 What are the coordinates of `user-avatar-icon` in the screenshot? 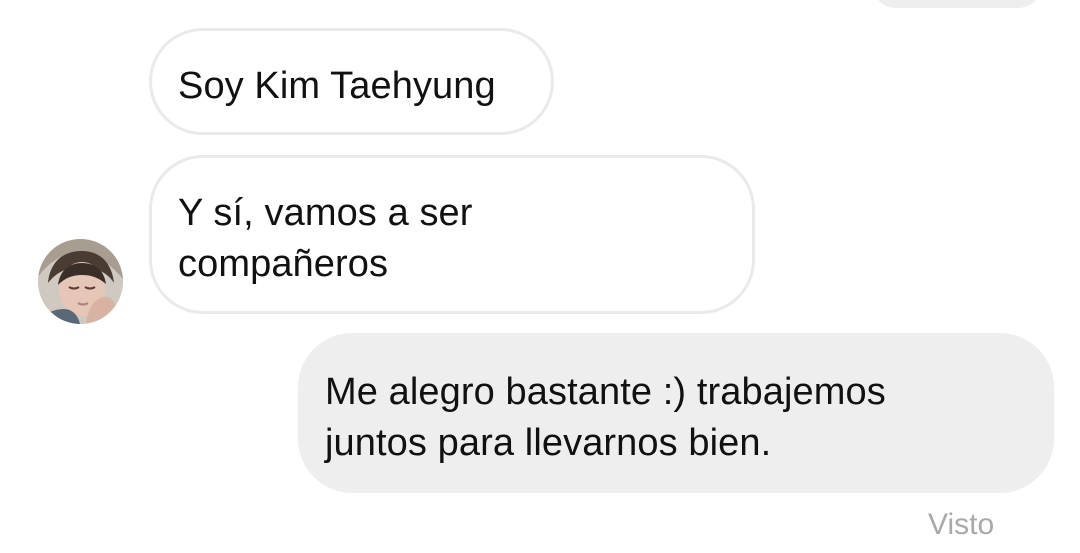 It's located at (80, 281).